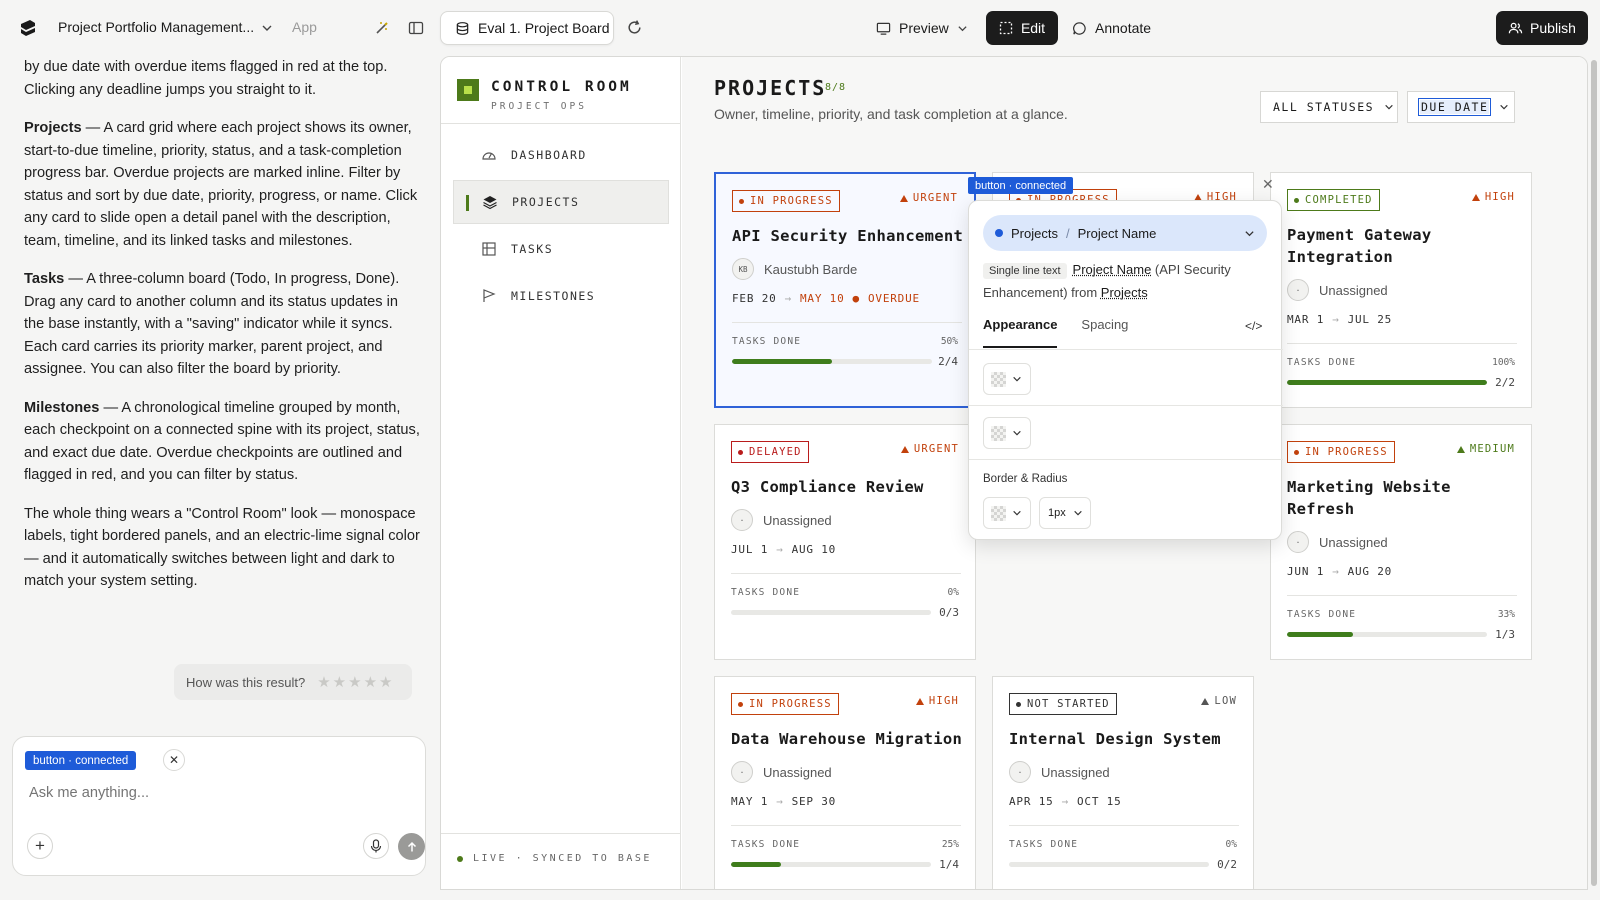 The image size is (1600, 900). I want to click on microphone-icon, so click(376, 846).